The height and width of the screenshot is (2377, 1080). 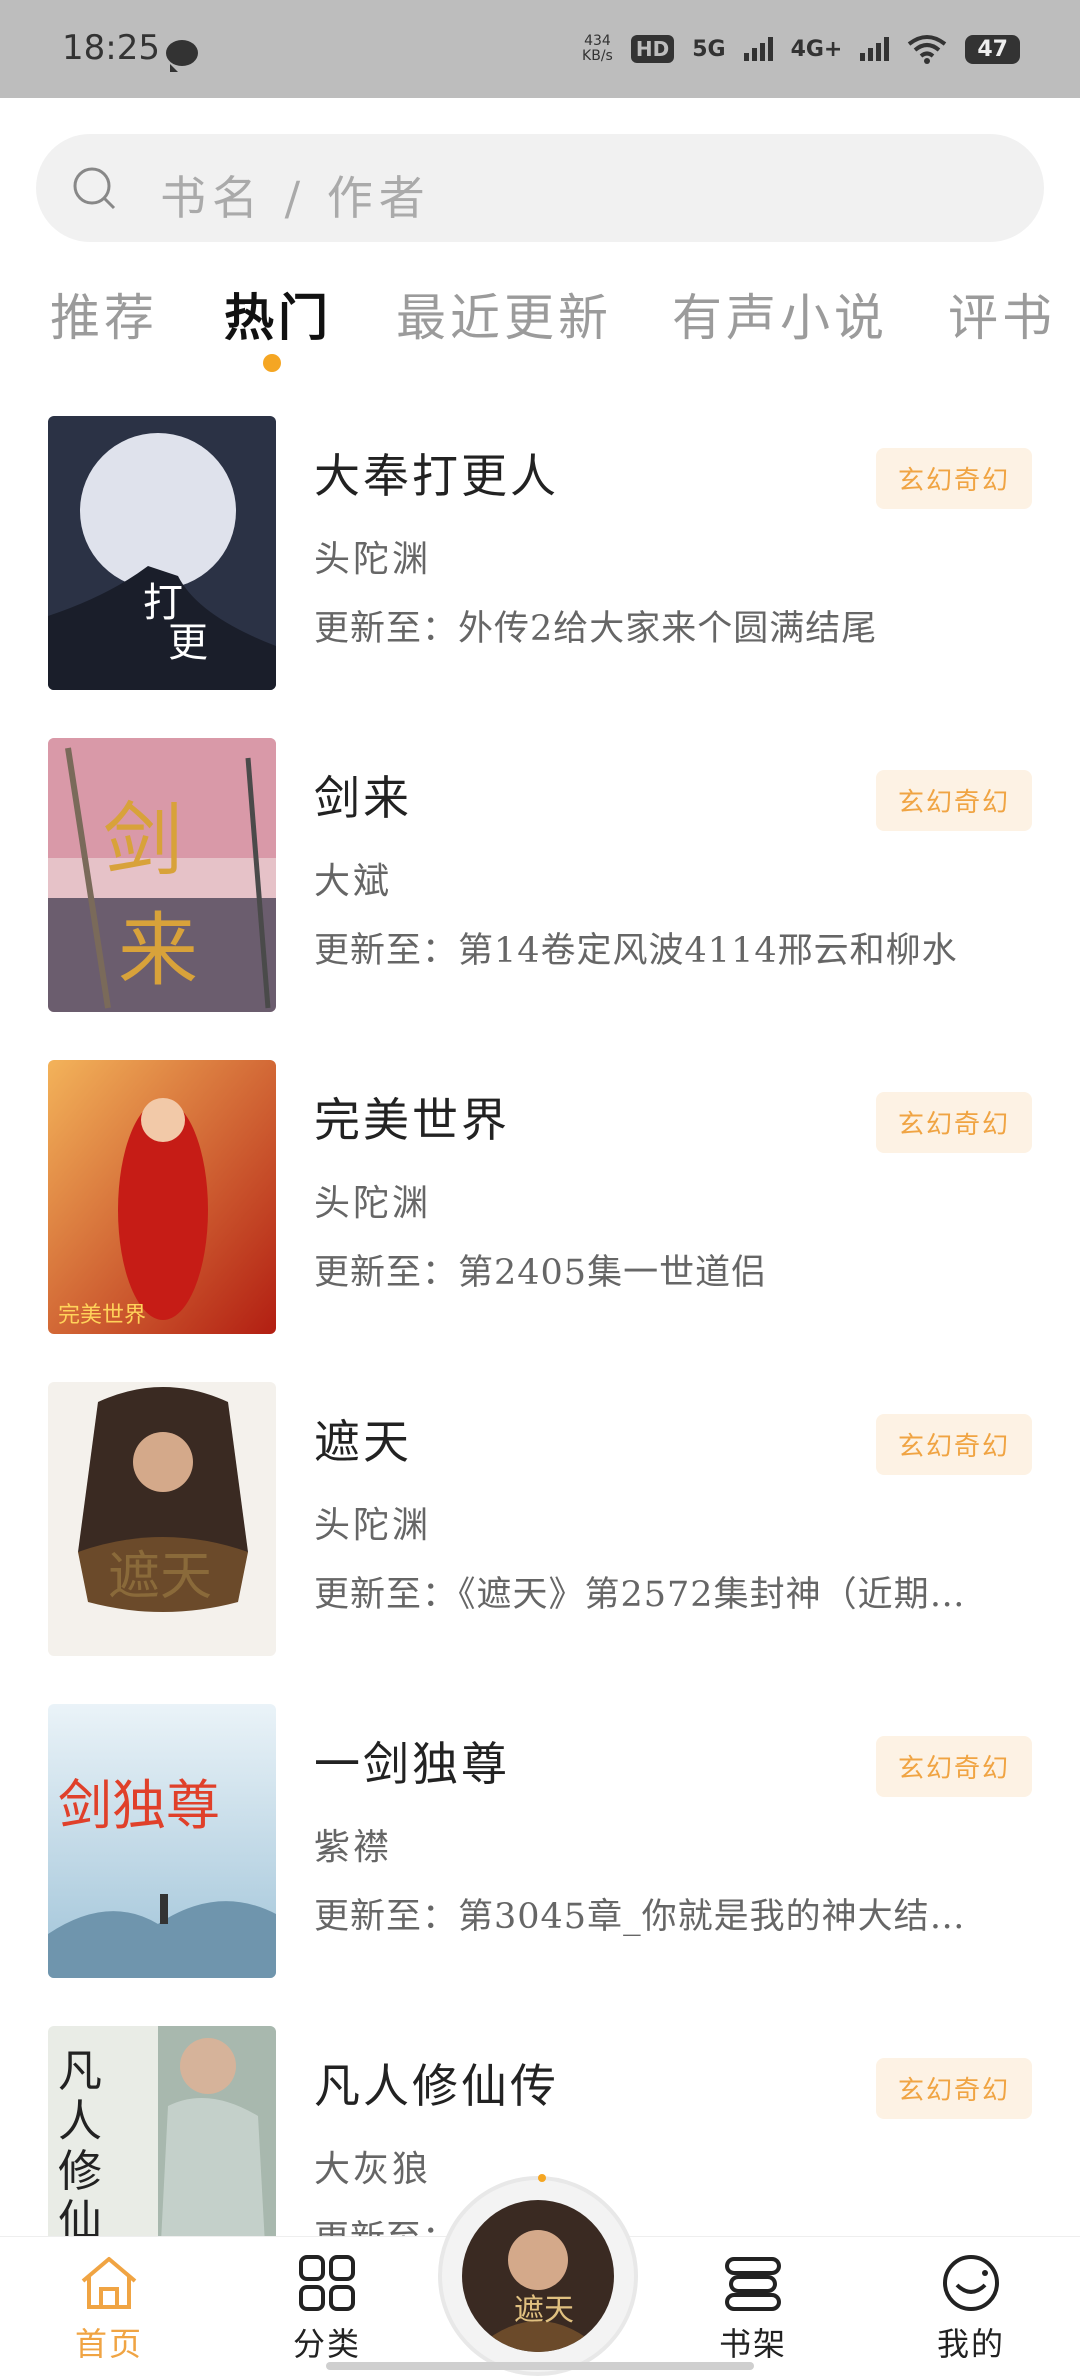 I want to click on search-bar: 书名 / 作者, so click(x=540, y=188).